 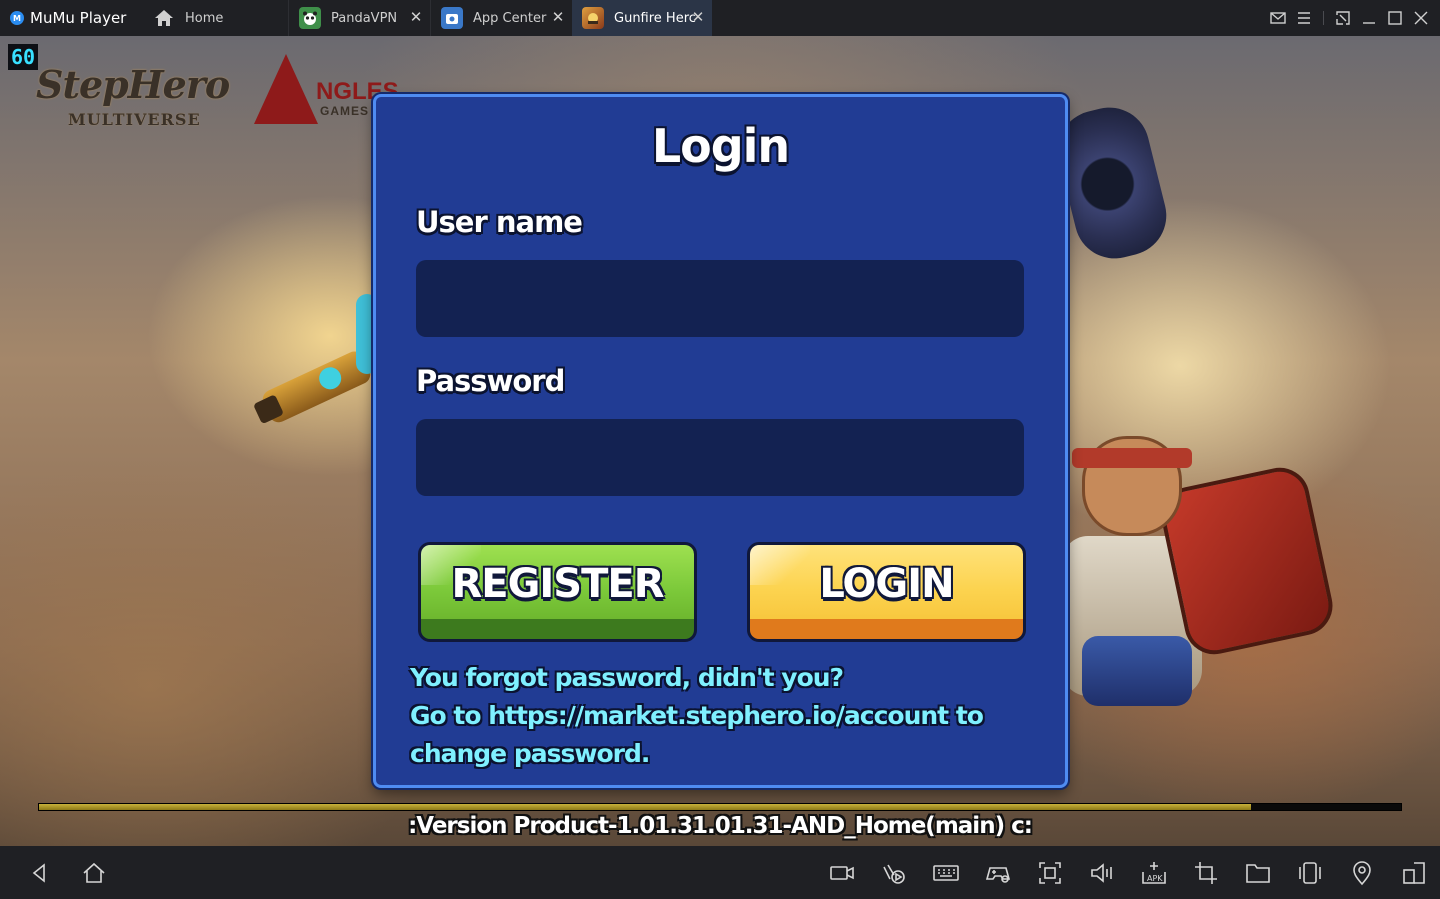 I want to click on stephero-logo: StepHero MULTIVERSE, so click(x=136, y=98).